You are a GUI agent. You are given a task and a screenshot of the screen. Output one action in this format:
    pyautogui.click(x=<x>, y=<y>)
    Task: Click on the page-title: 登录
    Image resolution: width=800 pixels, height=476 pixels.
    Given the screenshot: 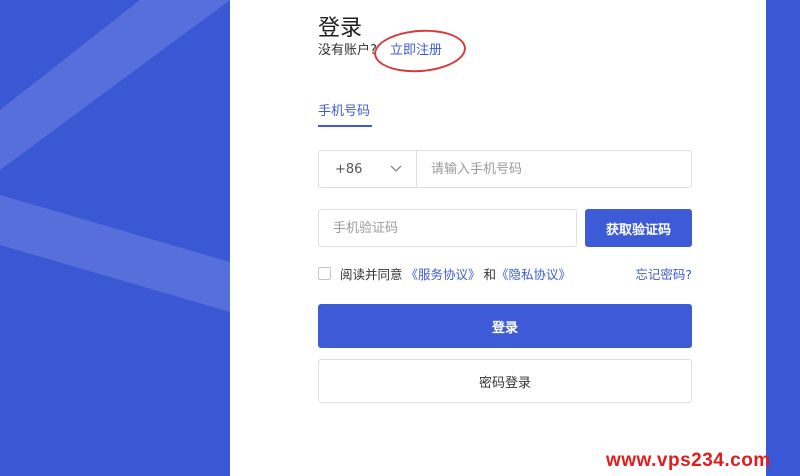 What is the action you would take?
    pyautogui.click(x=340, y=28)
    